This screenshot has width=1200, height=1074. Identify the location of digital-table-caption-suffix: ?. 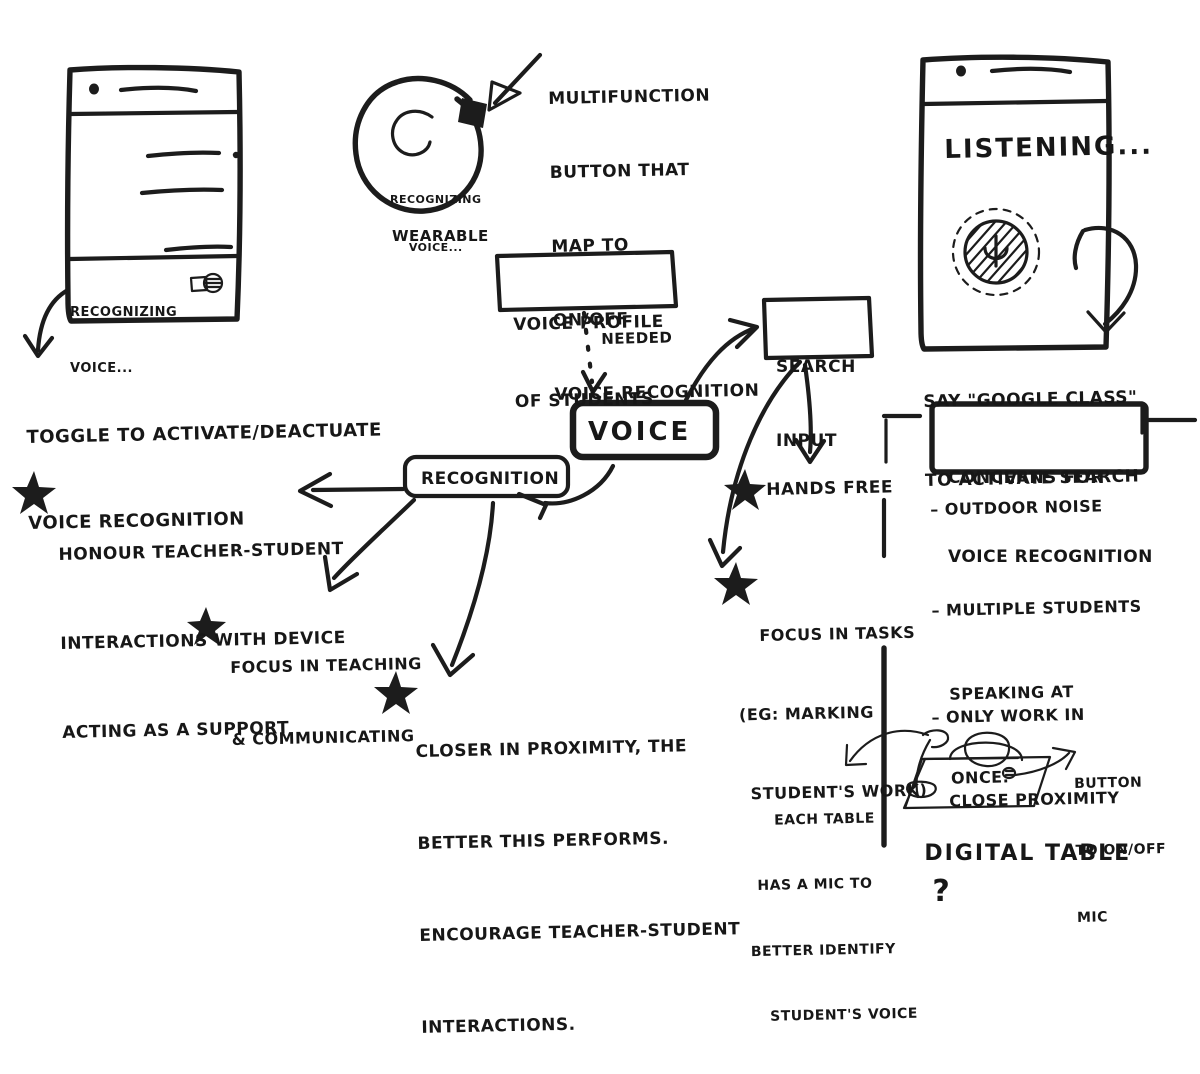
(942, 891).